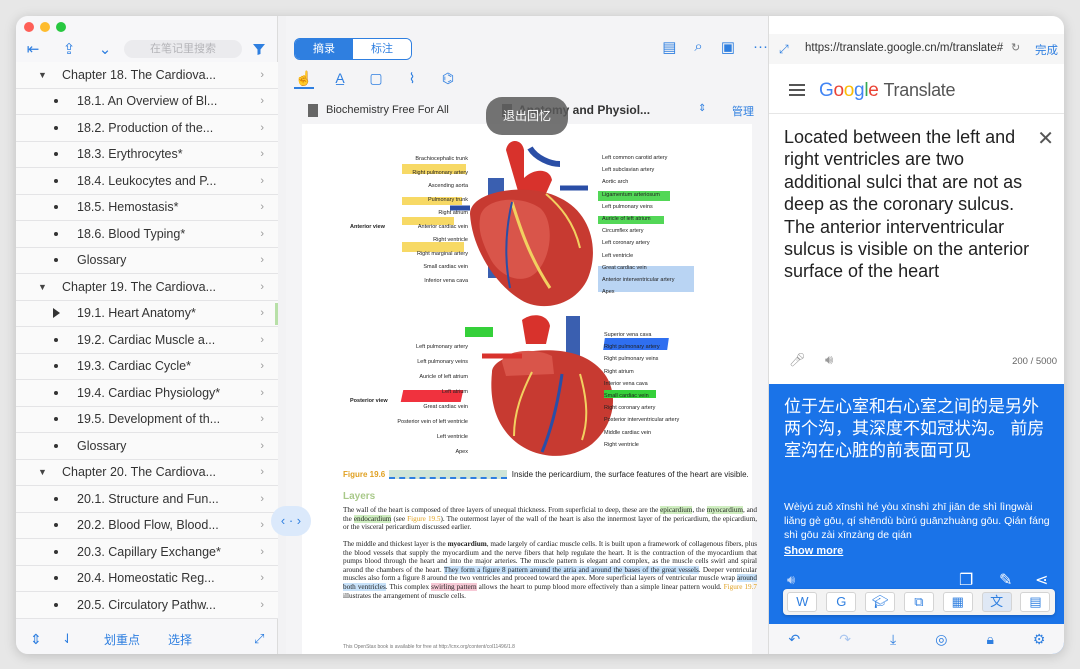 Image resolution: width=1080 pixels, height=669 pixels. I want to click on mode-segmented-control: 摘录 标注, so click(353, 49).